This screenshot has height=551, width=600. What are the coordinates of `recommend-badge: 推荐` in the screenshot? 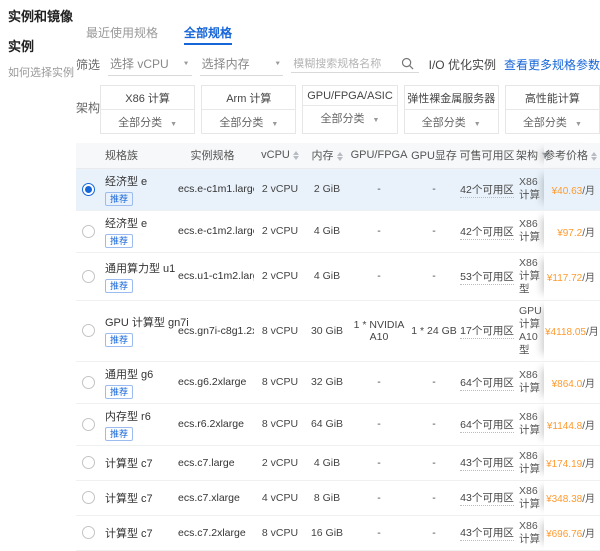 It's located at (119, 285).